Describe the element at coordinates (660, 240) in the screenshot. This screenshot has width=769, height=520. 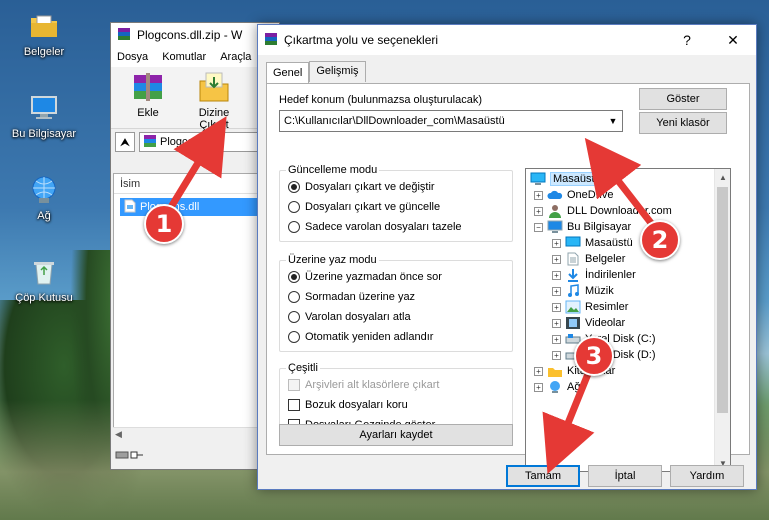
I see `callout-step-2: 2` at that location.